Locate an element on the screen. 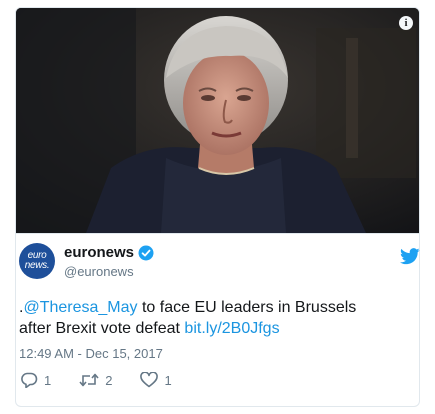  avatar: euro news. is located at coordinates (37, 261).